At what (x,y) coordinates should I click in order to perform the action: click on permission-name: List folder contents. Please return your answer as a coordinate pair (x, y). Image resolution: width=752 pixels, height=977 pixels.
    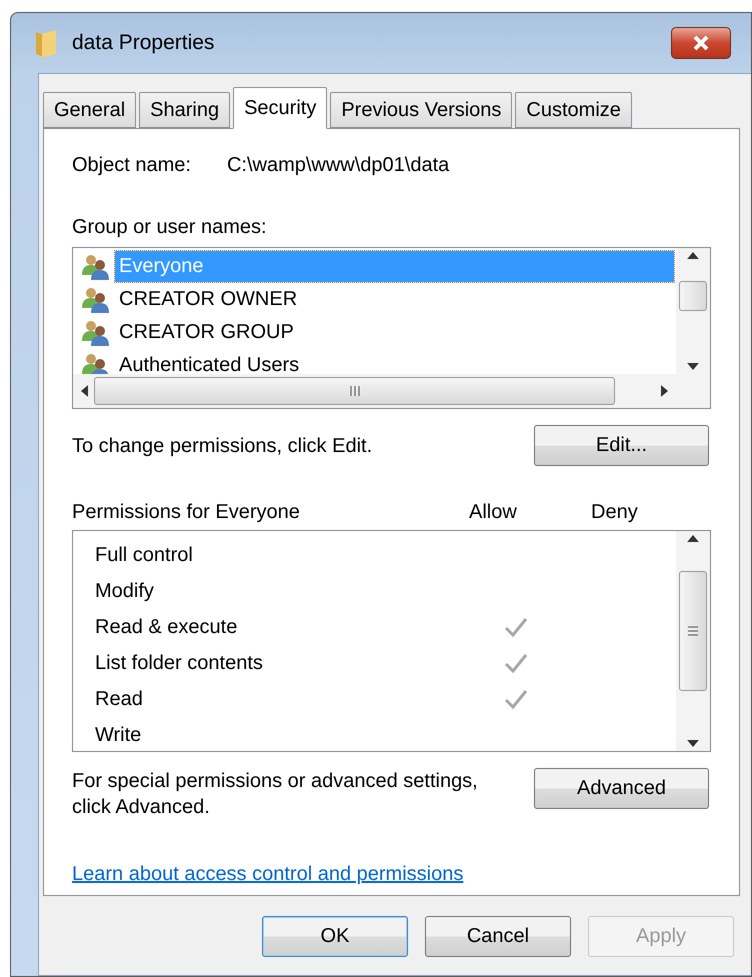
    Looking at the image, I should click on (179, 663).